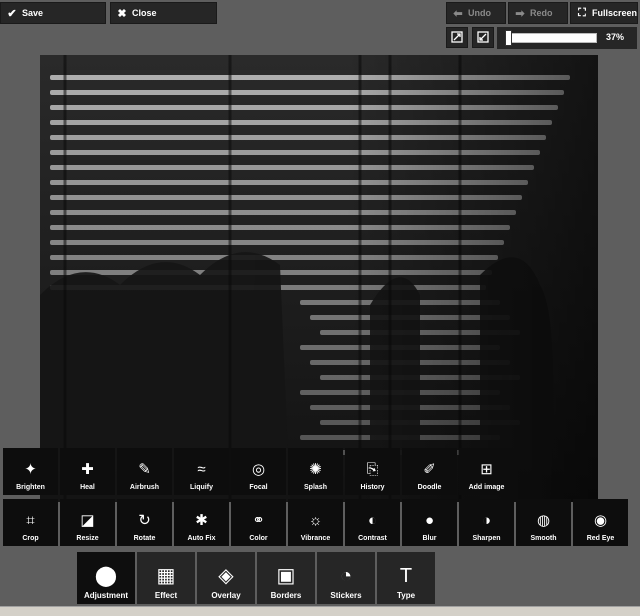 This screenshot has height=616, width=640. What do you see at coordinates (144, 538) in the screenshot?
I see `tool-label: Rotate` at bounding box center [144, 538].